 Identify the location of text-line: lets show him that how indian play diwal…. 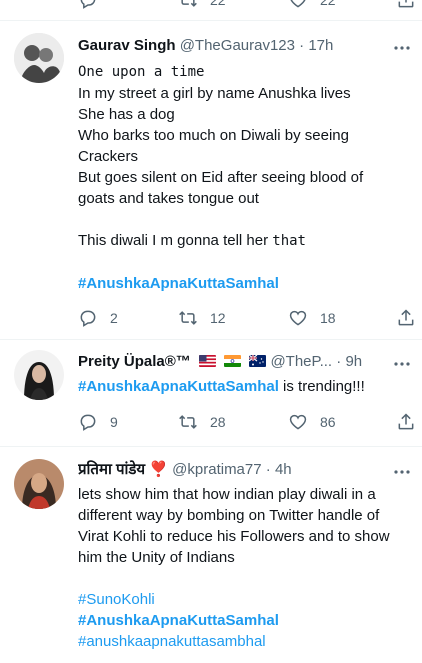
(227, 494).